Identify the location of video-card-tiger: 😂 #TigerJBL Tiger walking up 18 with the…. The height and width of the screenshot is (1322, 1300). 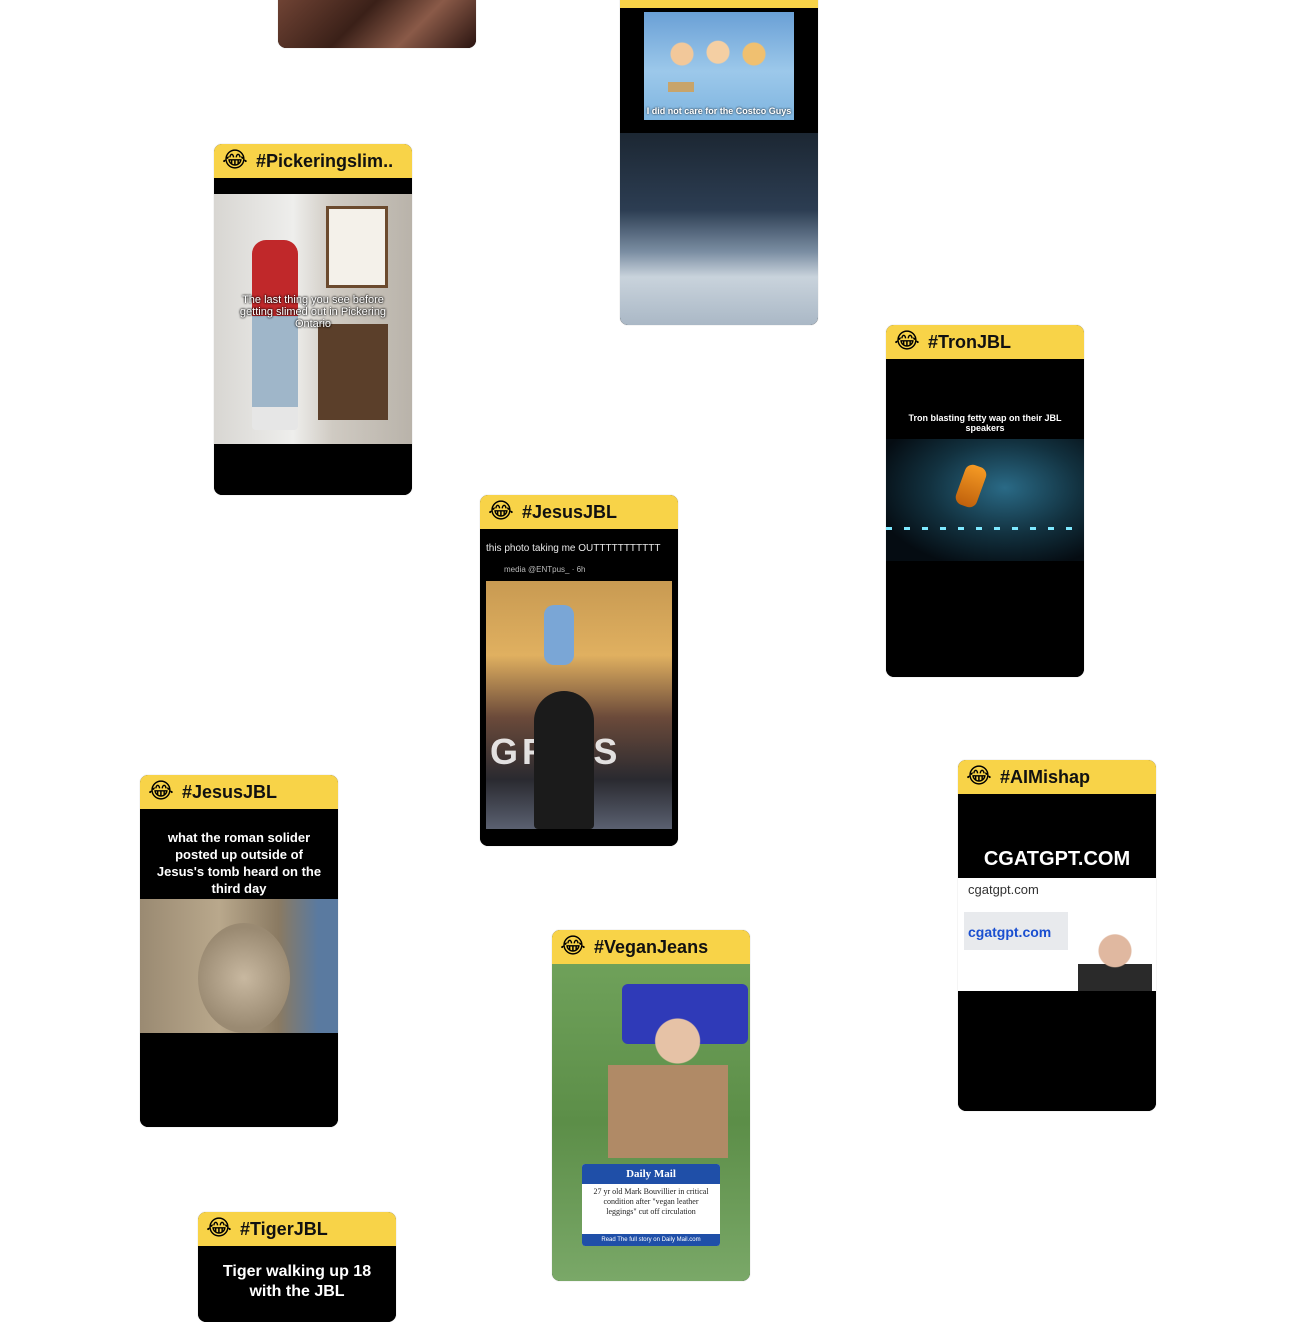
(297, 1267).